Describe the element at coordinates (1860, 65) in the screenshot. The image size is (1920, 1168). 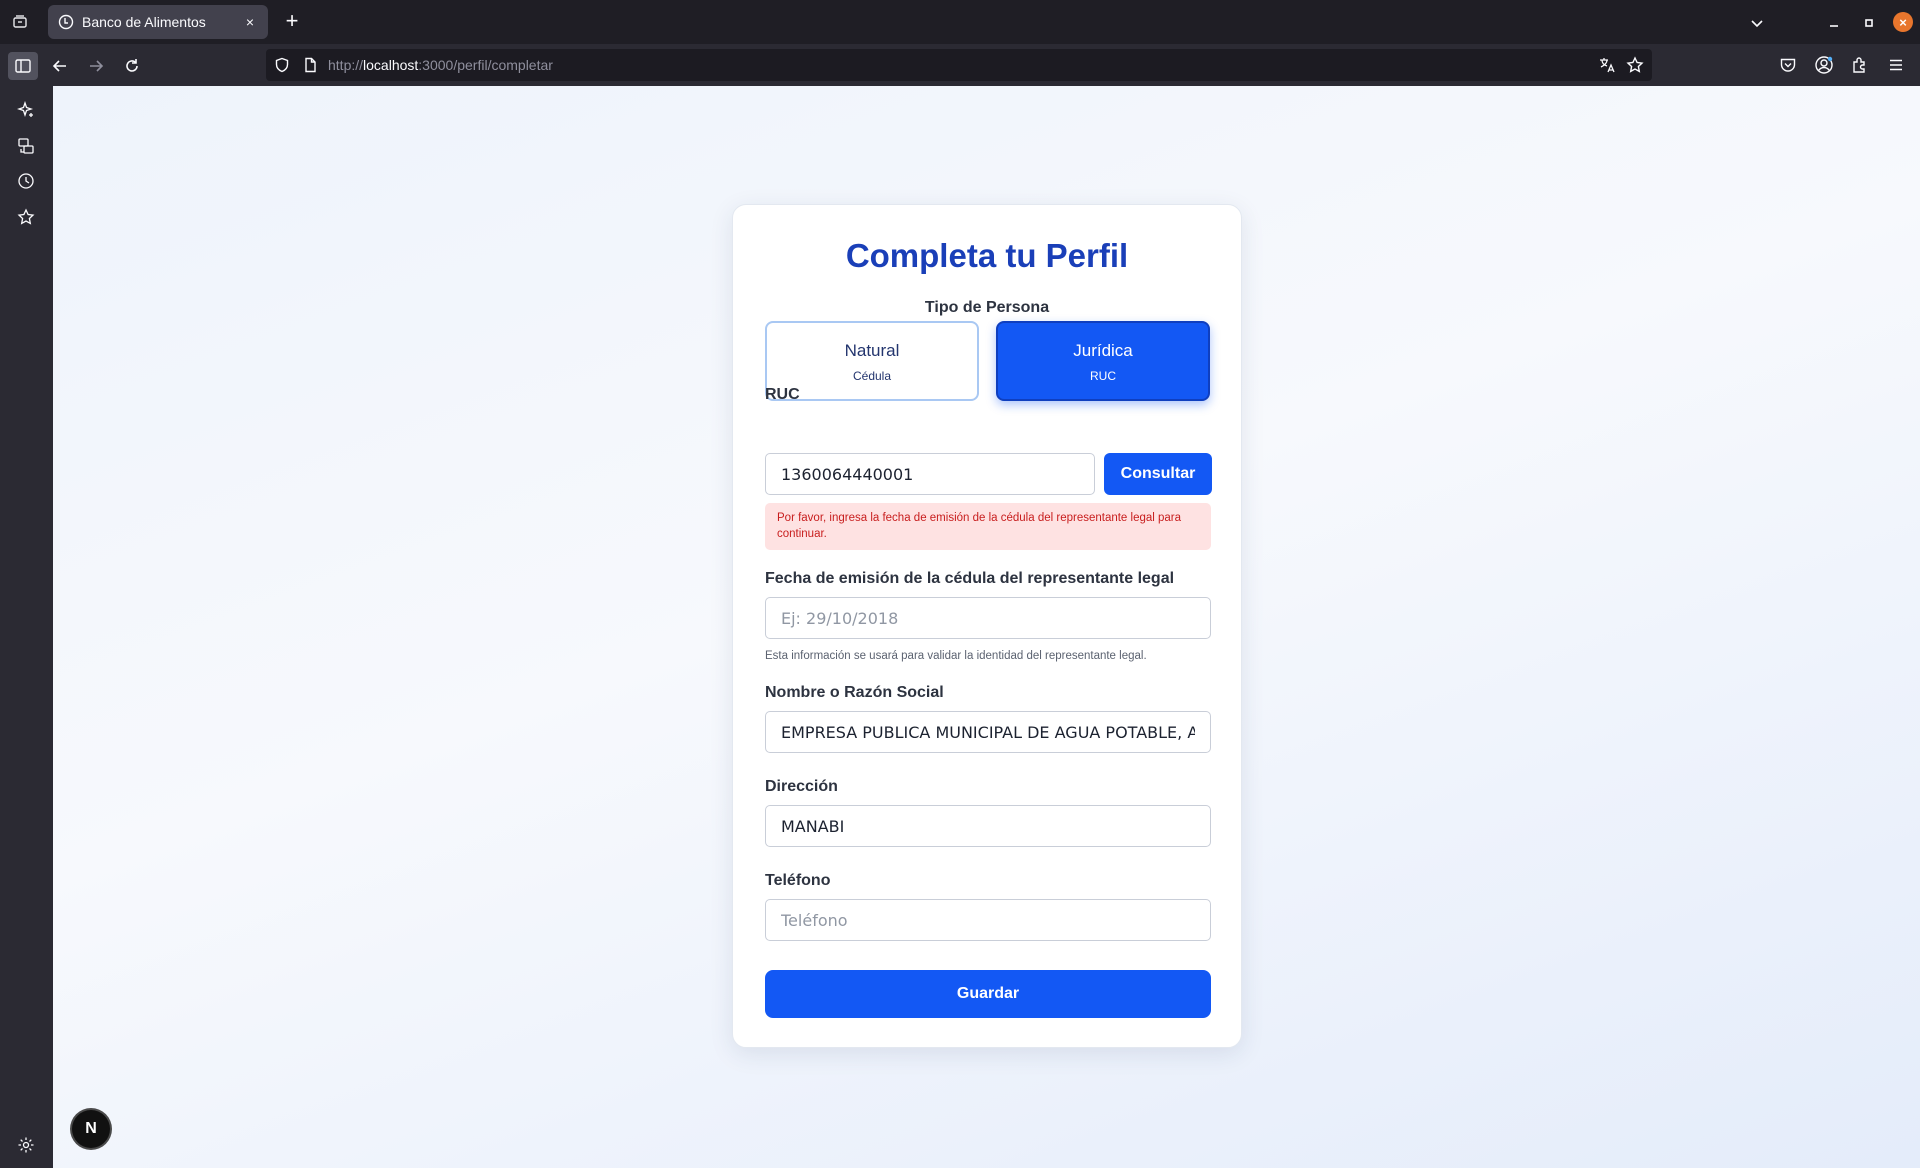
I see `extensions-icon` at that location.